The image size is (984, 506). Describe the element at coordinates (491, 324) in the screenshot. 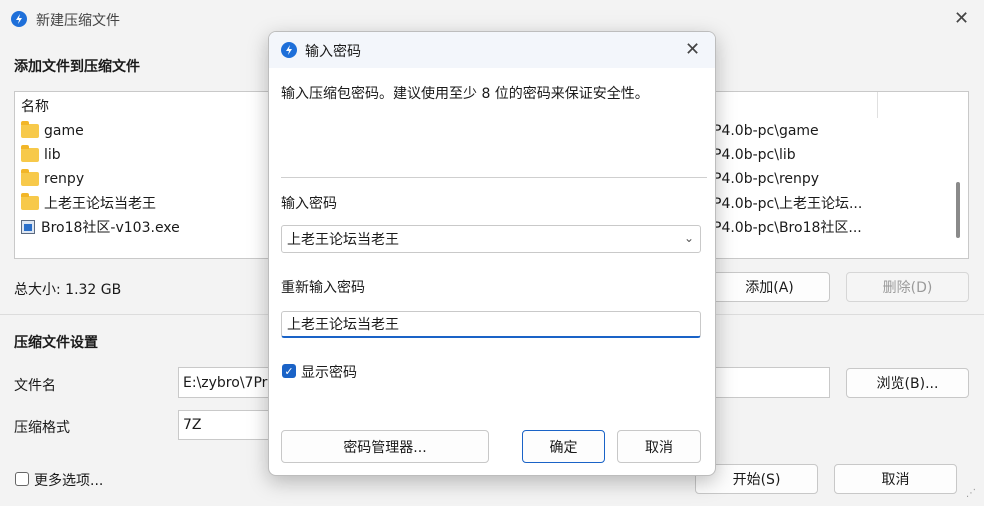

I see `reenter-password-input: 上老王论坛当老王` at that location.